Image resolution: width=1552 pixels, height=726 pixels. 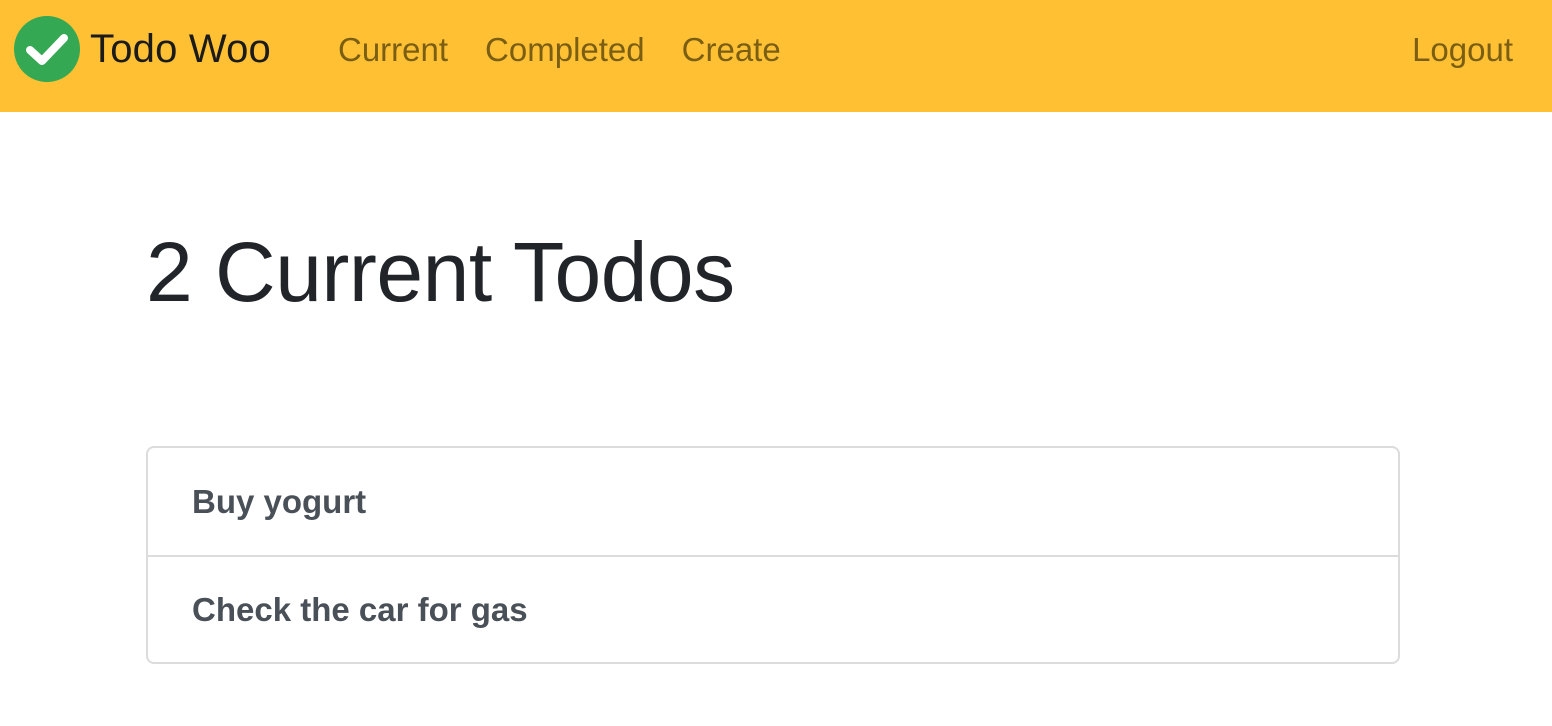 I want to click on nav-links: Current Completed Create, so click(x=578, y=50).